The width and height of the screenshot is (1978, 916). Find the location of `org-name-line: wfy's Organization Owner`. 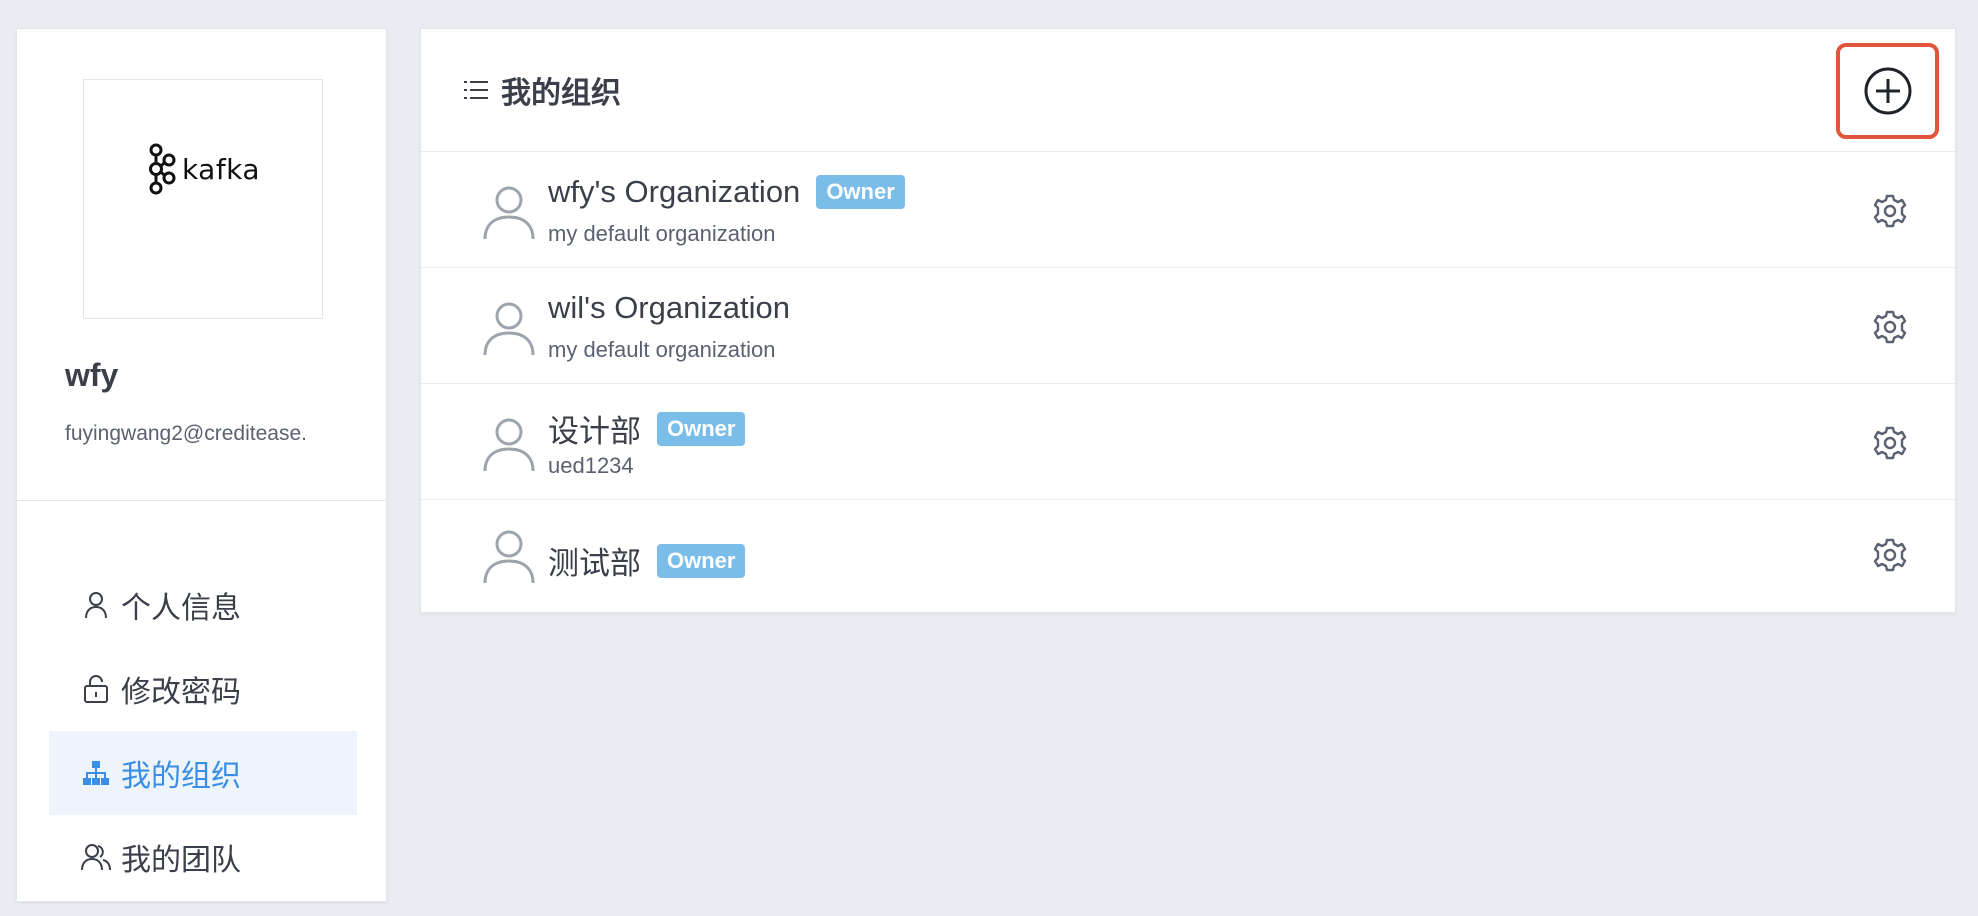

org-name-line: wfy's Organization Owner is located at coordinates (726, 192).